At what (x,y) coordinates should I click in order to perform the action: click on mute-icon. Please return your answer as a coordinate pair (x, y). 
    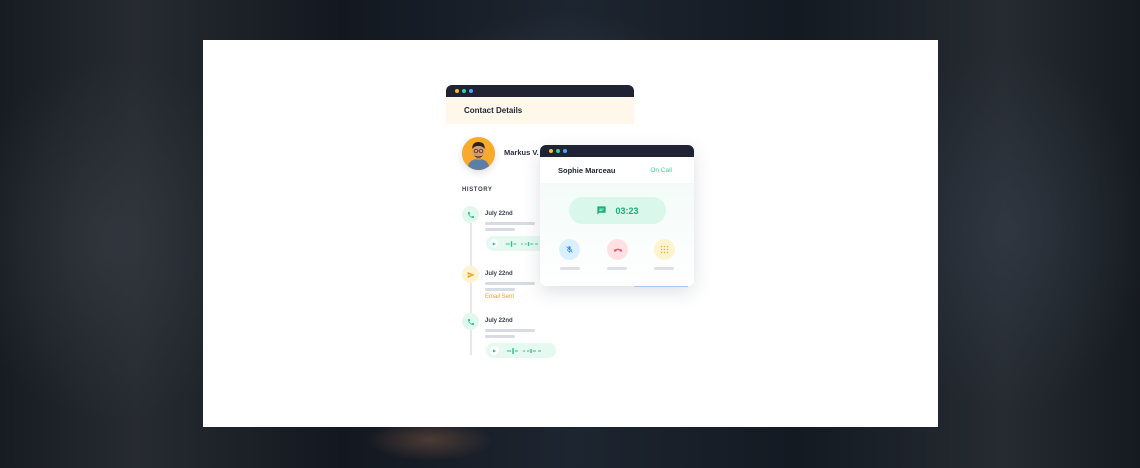
    Looking at the image, I should click on (569, 249).